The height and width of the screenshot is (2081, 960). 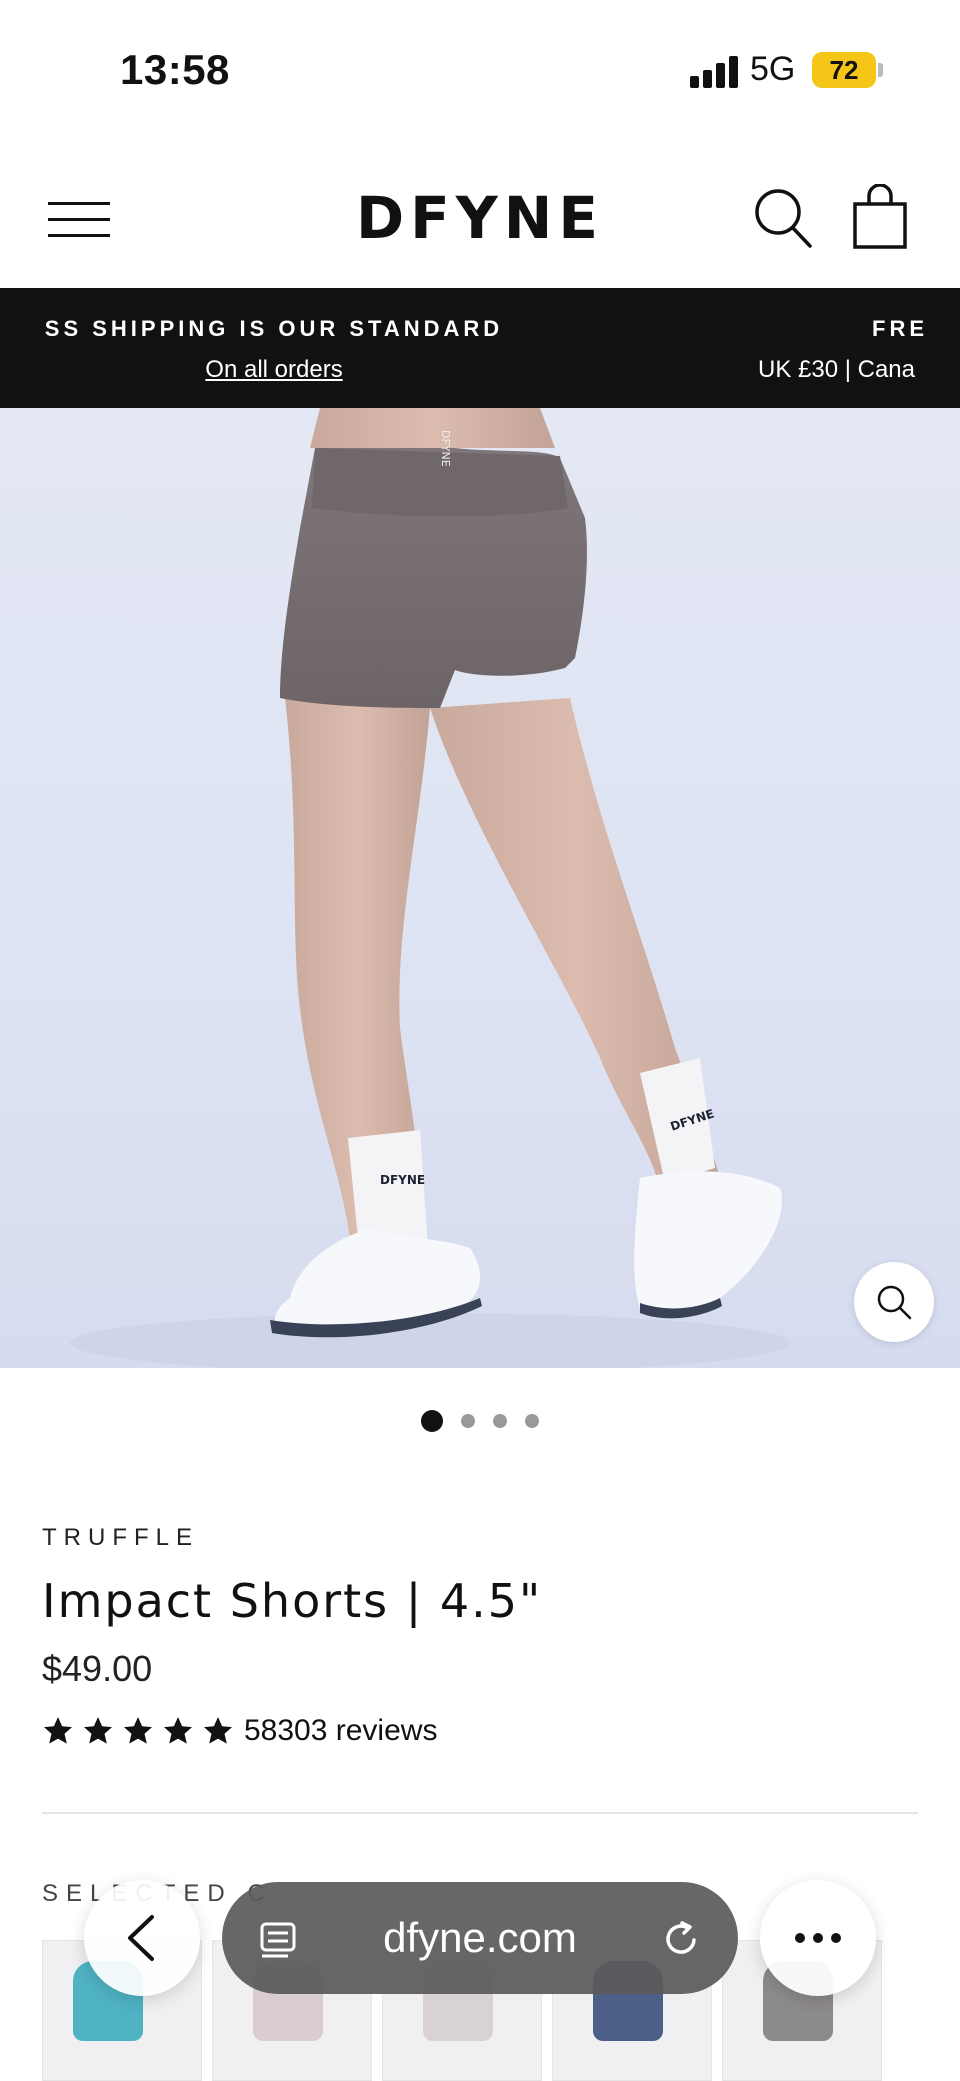 I want to click on more-button, so click(x=818, y=1938).